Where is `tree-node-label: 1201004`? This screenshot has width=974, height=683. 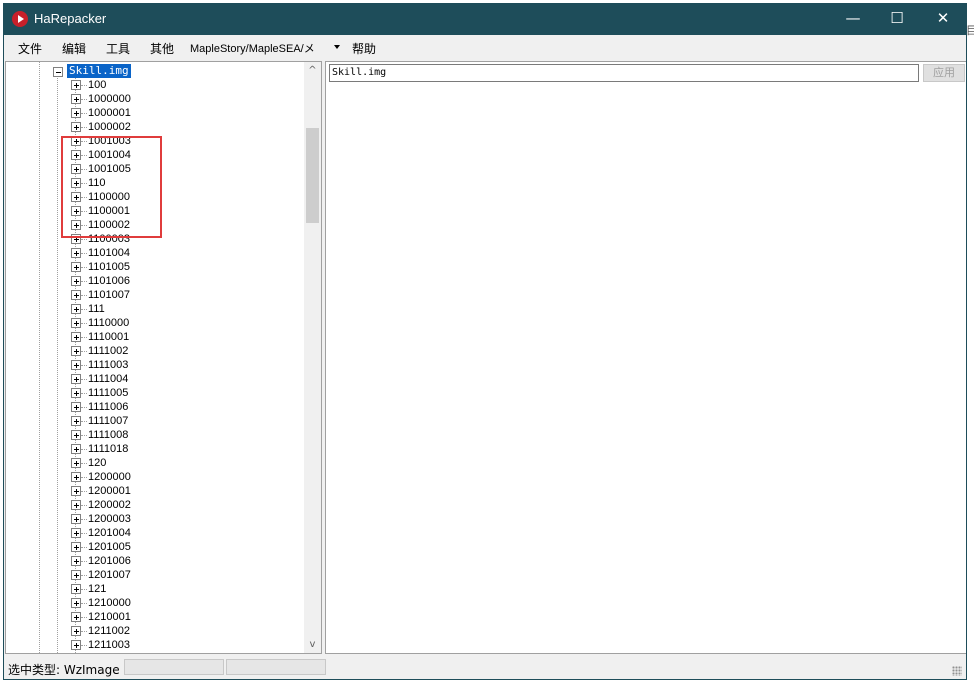 tree-node-label: 1201004 is located at coordinates (109, 533).